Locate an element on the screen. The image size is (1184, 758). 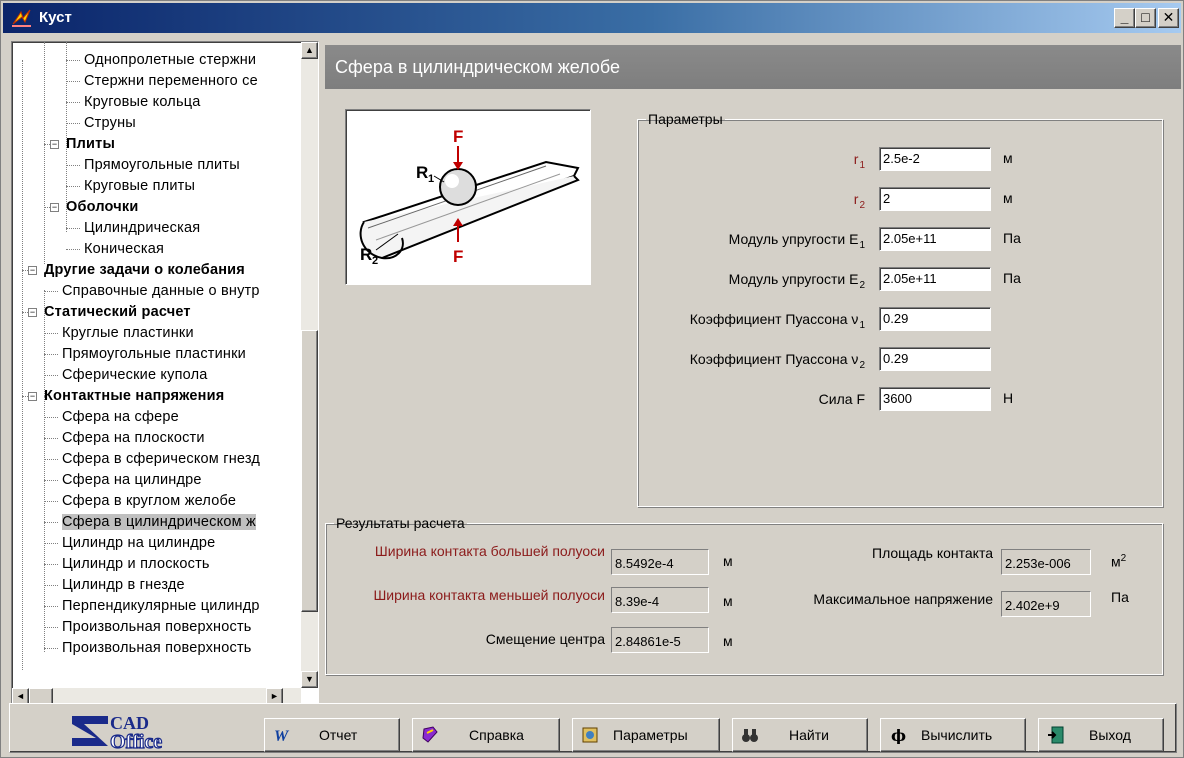
tree-item: Однопролетные стержни is located at coordinates (170, 60).